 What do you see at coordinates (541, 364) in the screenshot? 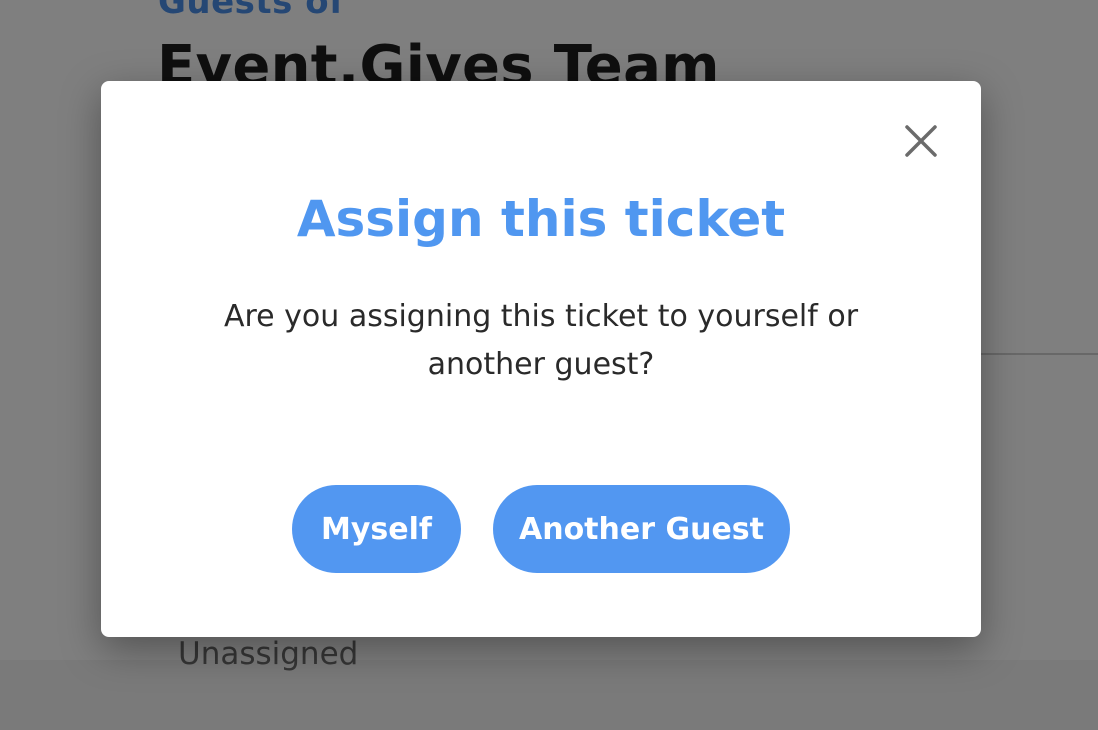
I see `modal-description-line-2: another guest?` at bounding box center [541, 364].